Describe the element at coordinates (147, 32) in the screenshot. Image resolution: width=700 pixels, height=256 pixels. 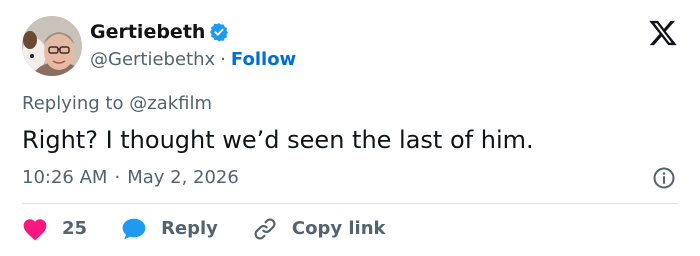
I see `display-name: Gertiebeth` at that location.